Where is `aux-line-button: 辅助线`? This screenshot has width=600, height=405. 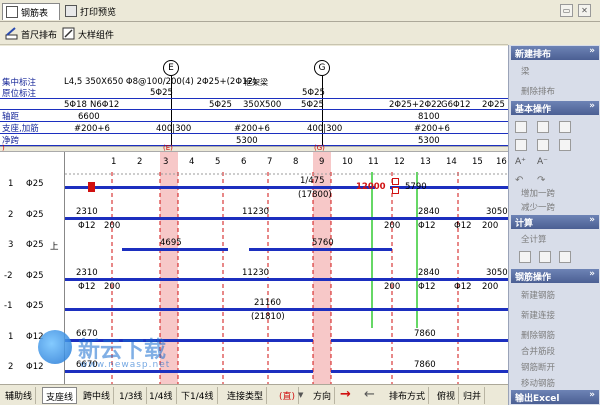
aux-line-button: 辅助线 is located at coordinates (19, 395).